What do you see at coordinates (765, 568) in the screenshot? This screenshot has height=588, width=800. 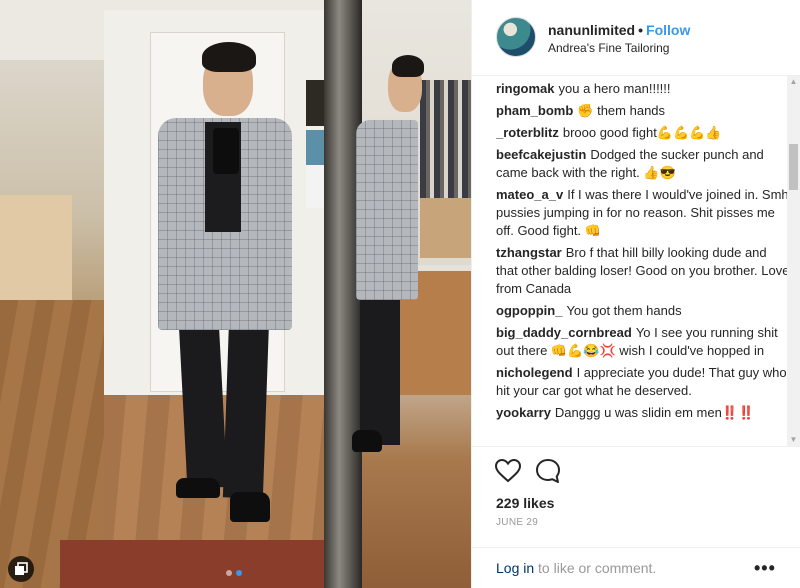 I see `more-options-icon: •••` at bounding box center [765, 568].